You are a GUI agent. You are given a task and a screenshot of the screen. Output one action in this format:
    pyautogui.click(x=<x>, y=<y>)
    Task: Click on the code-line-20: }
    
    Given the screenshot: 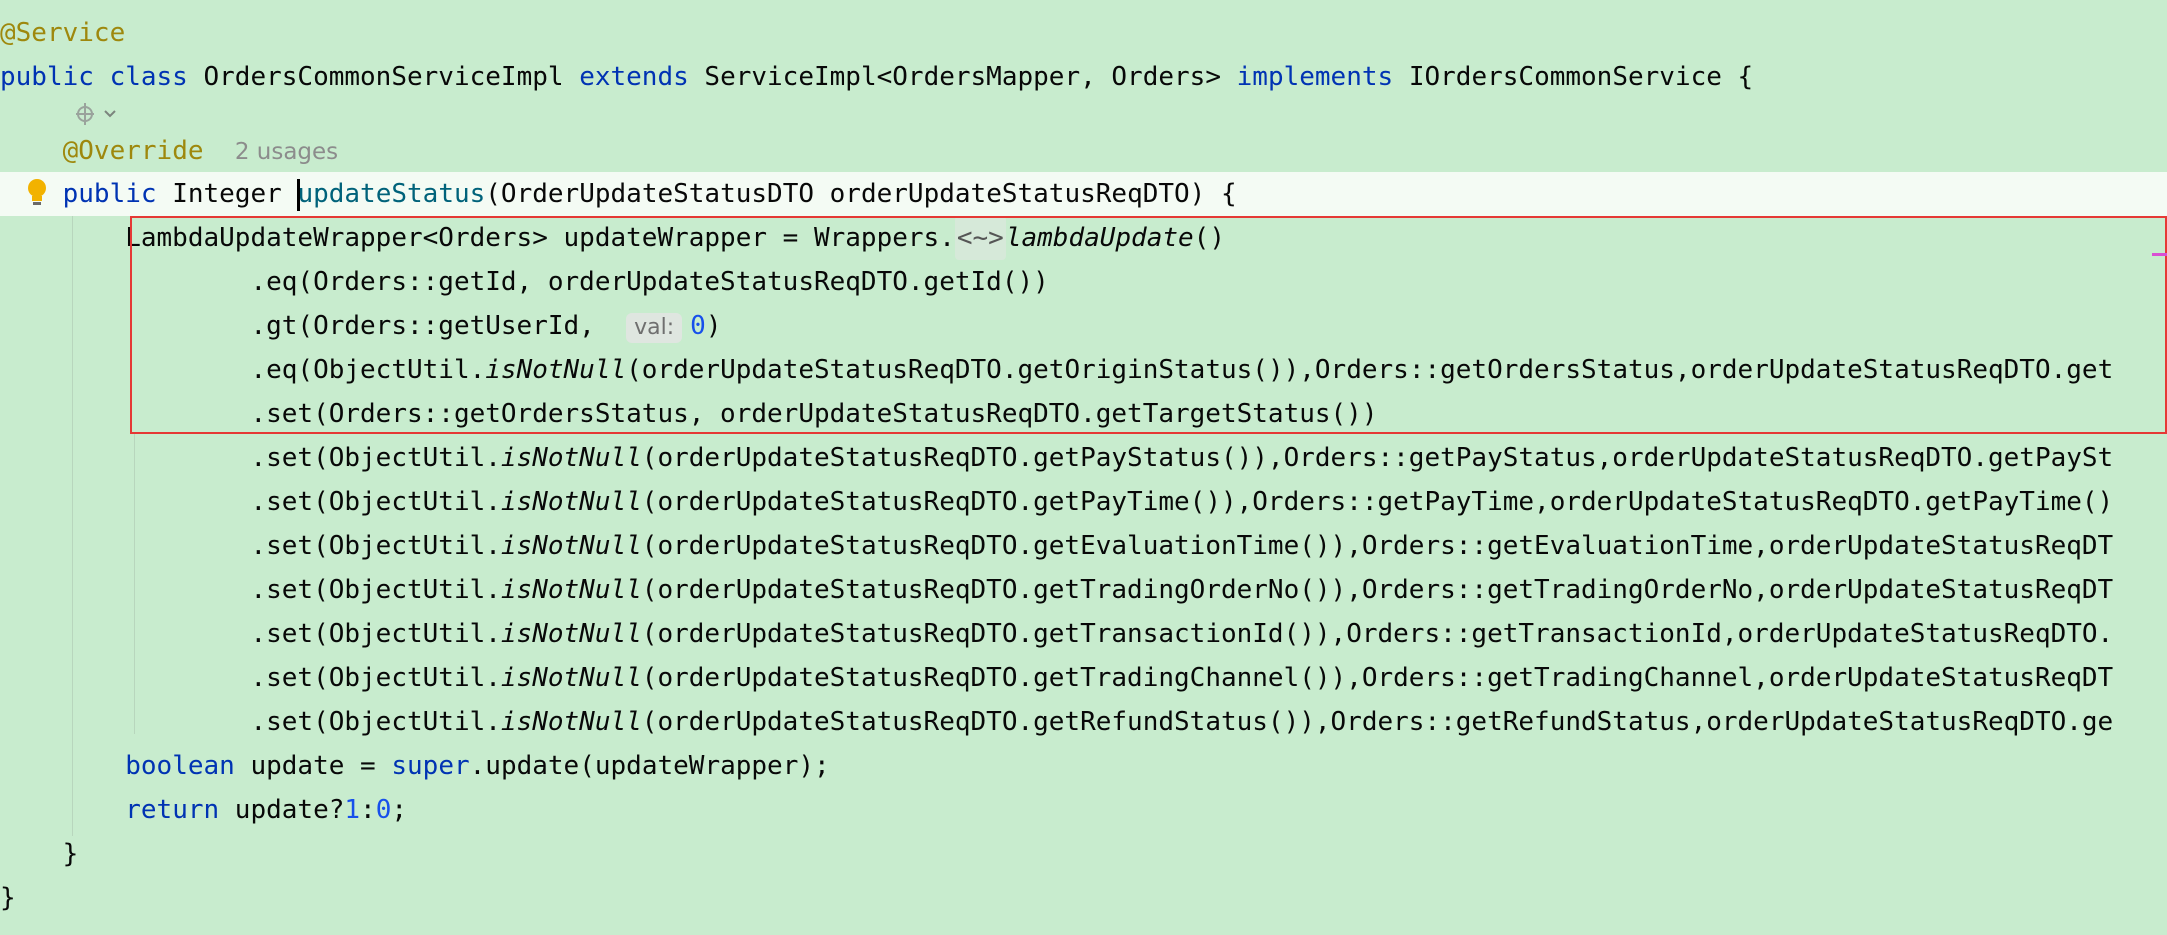 What is the action you would take?
    pyautogui.click(x=1083, y=854)
    